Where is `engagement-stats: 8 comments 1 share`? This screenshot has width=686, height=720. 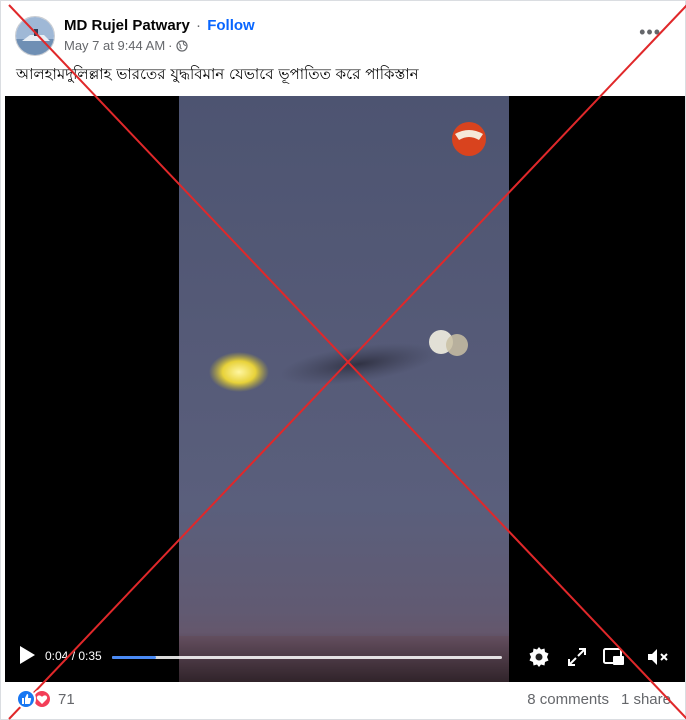 engagement-stats: 8 comments 1 share is located at coordinates (599, 699).